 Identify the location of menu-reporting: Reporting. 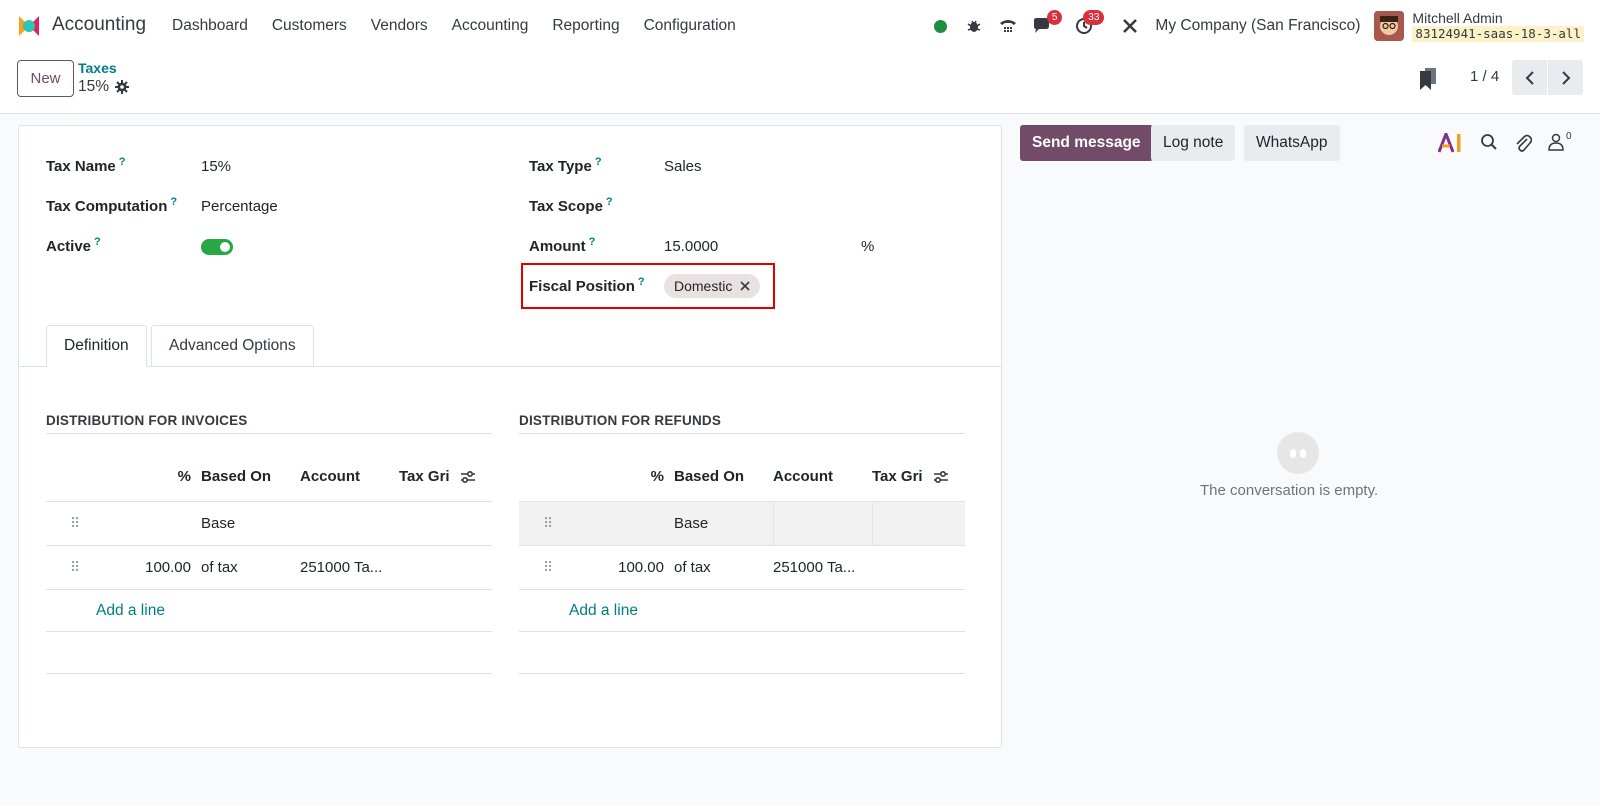
(585, 26).